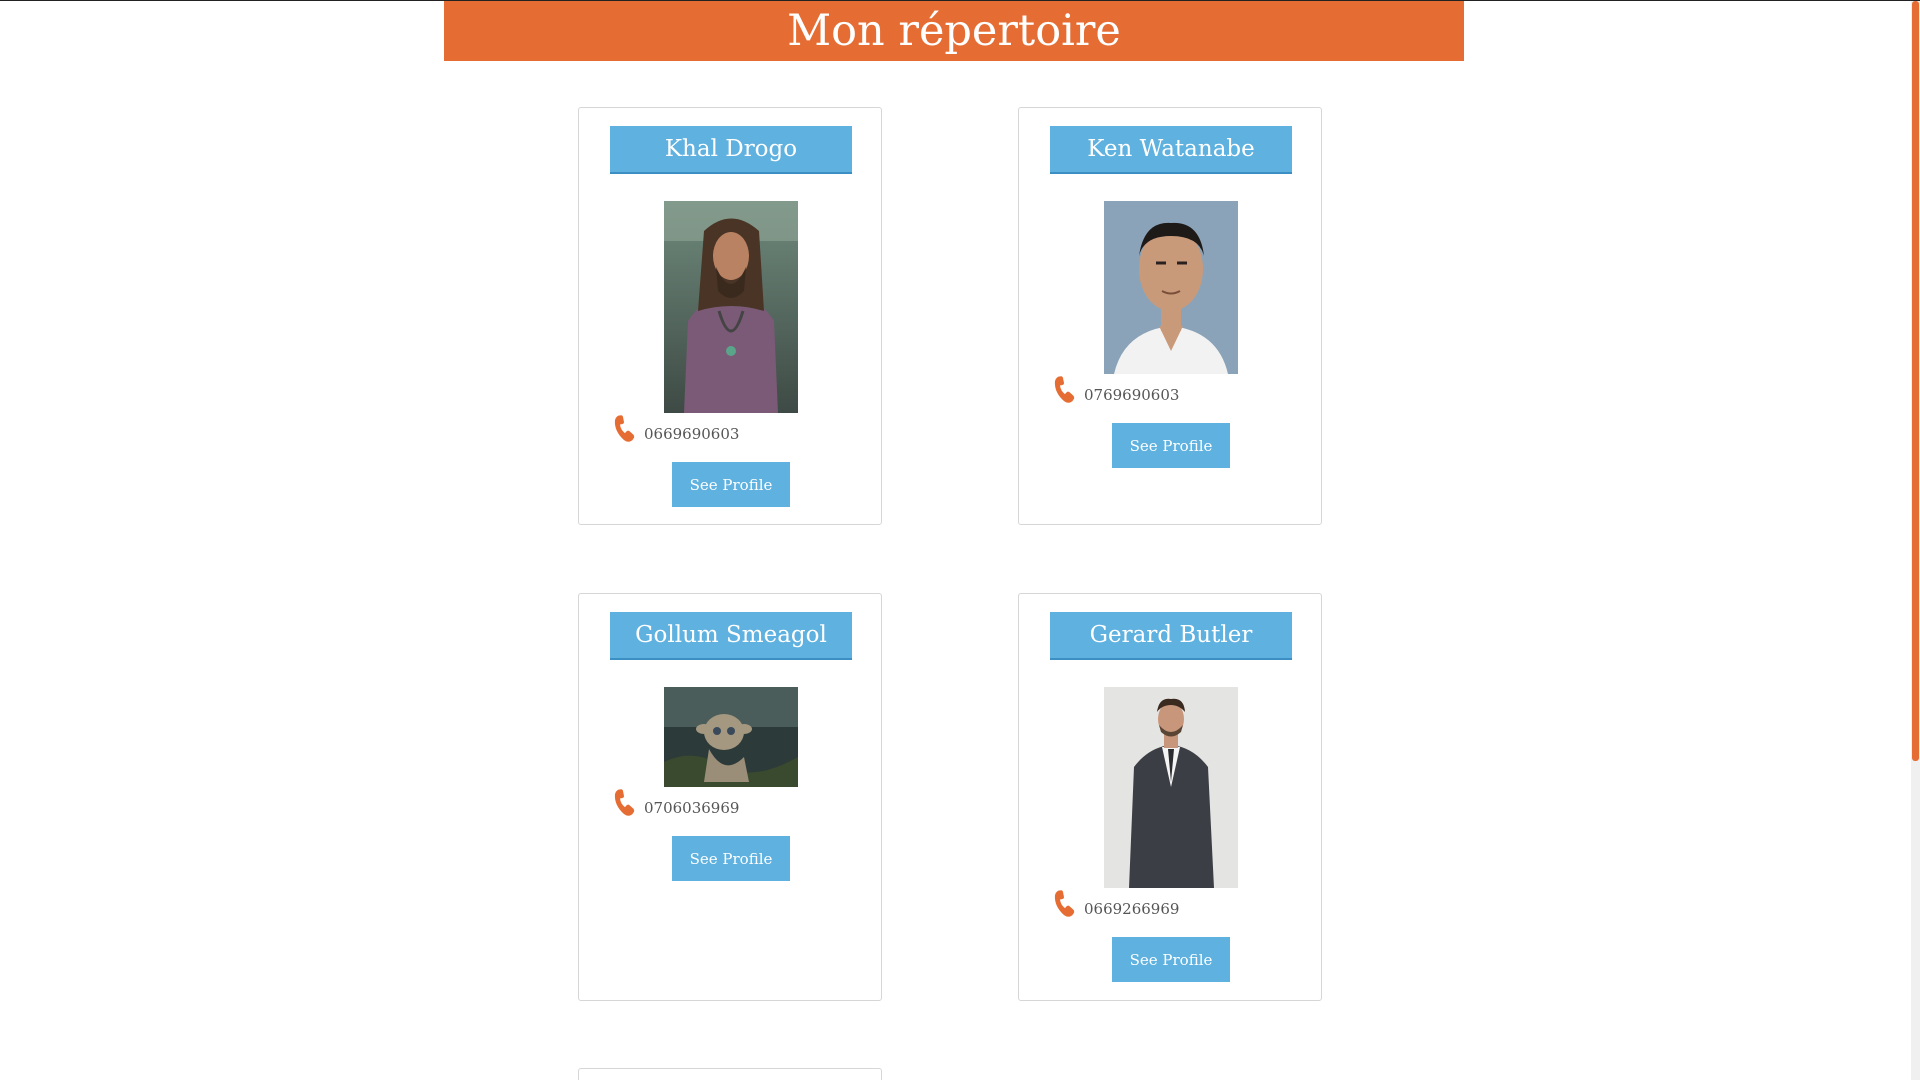 The width and height of the screenshot is (1920, 1080). What do you see at coordinates (954, 31) in the screenshot?
I see `page-title: Mon répertoire` at bounding box center [954, 31].